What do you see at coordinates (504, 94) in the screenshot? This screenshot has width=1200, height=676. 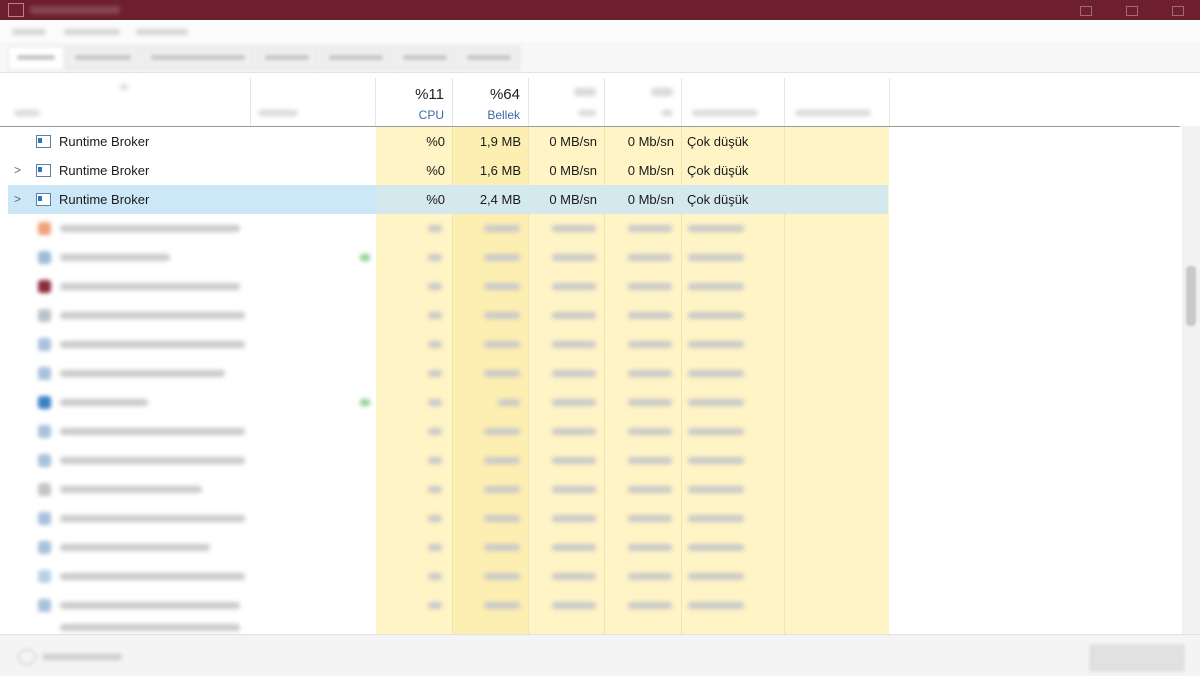 I see `memory-percent: %64` at bounding box center [504, 94].